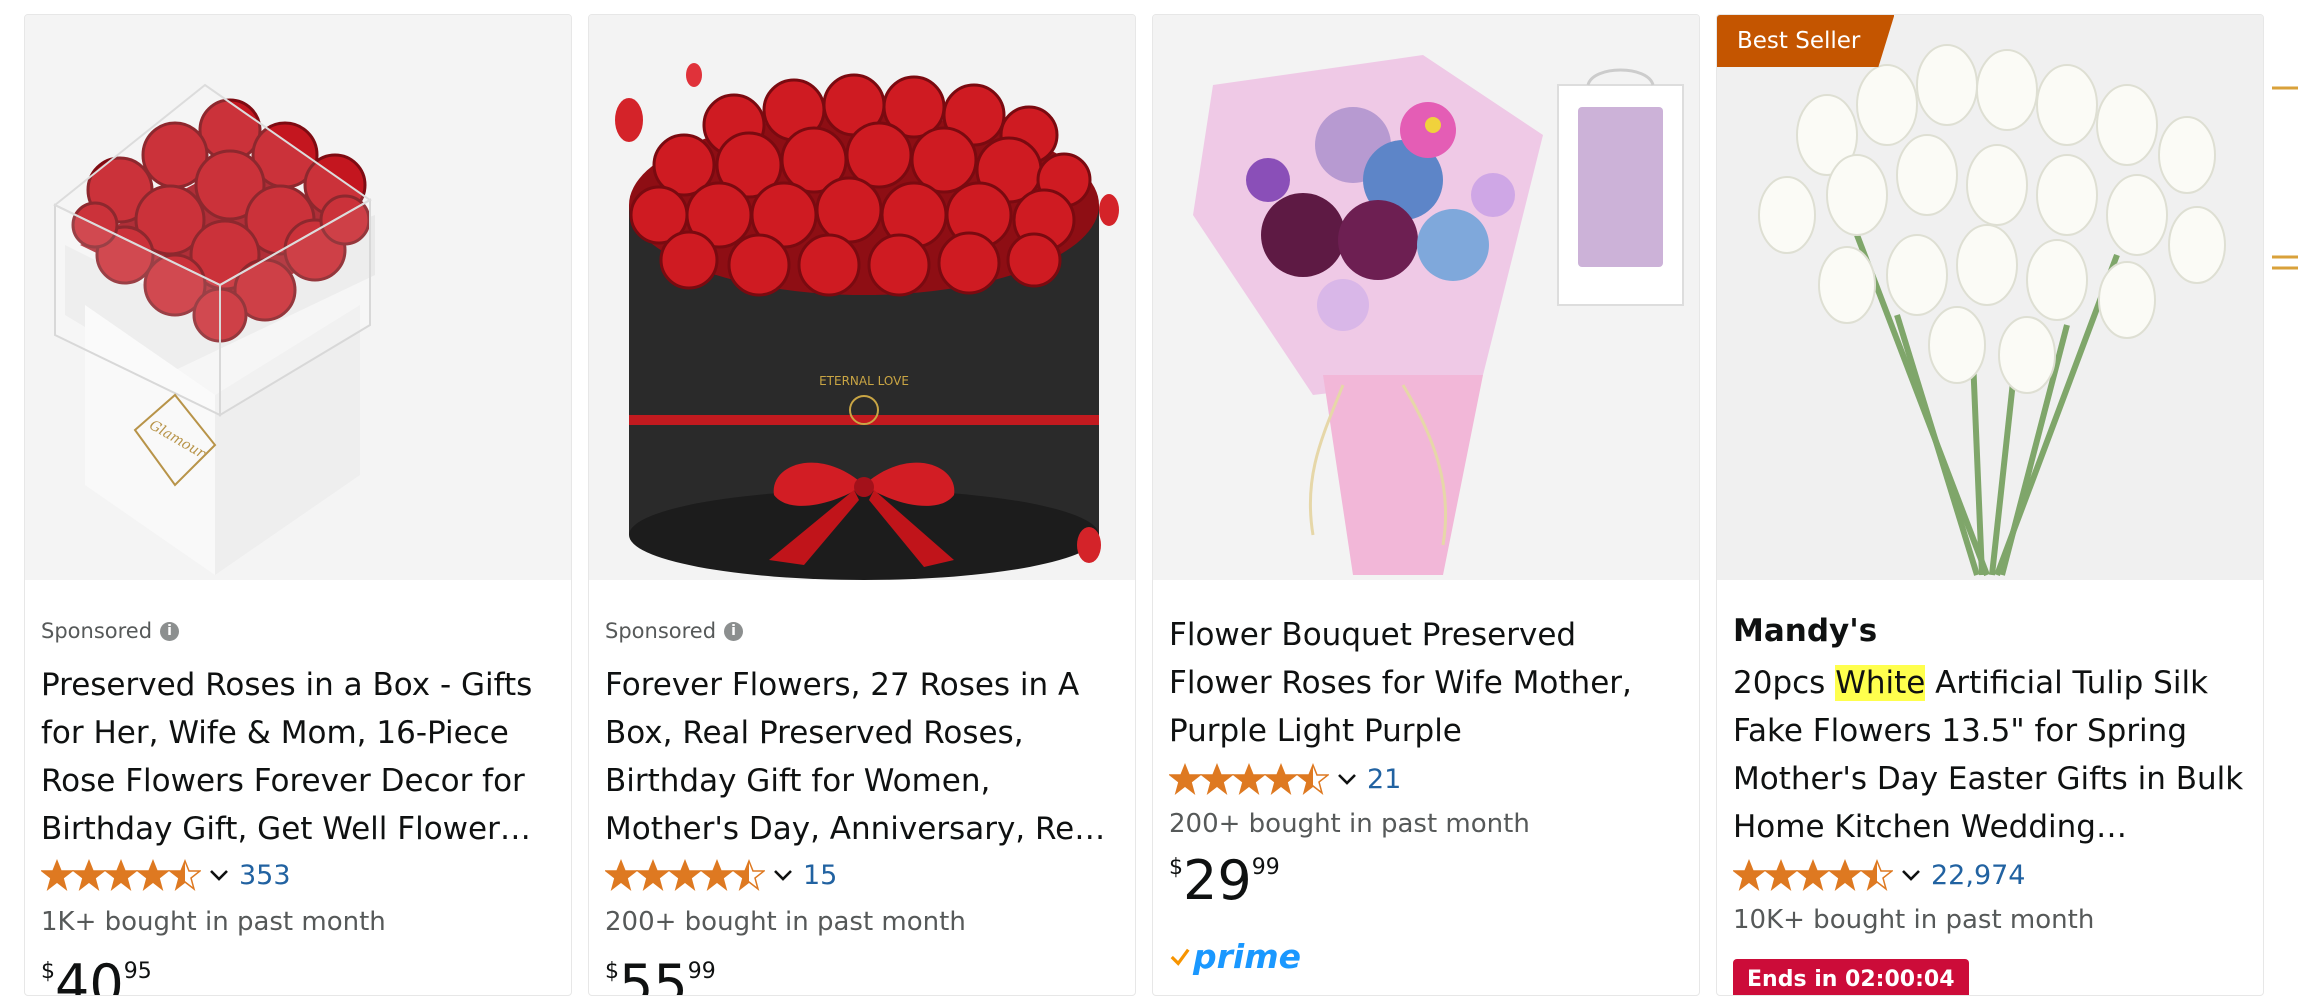  I want to click on price: $2999, so click(1224, 880).